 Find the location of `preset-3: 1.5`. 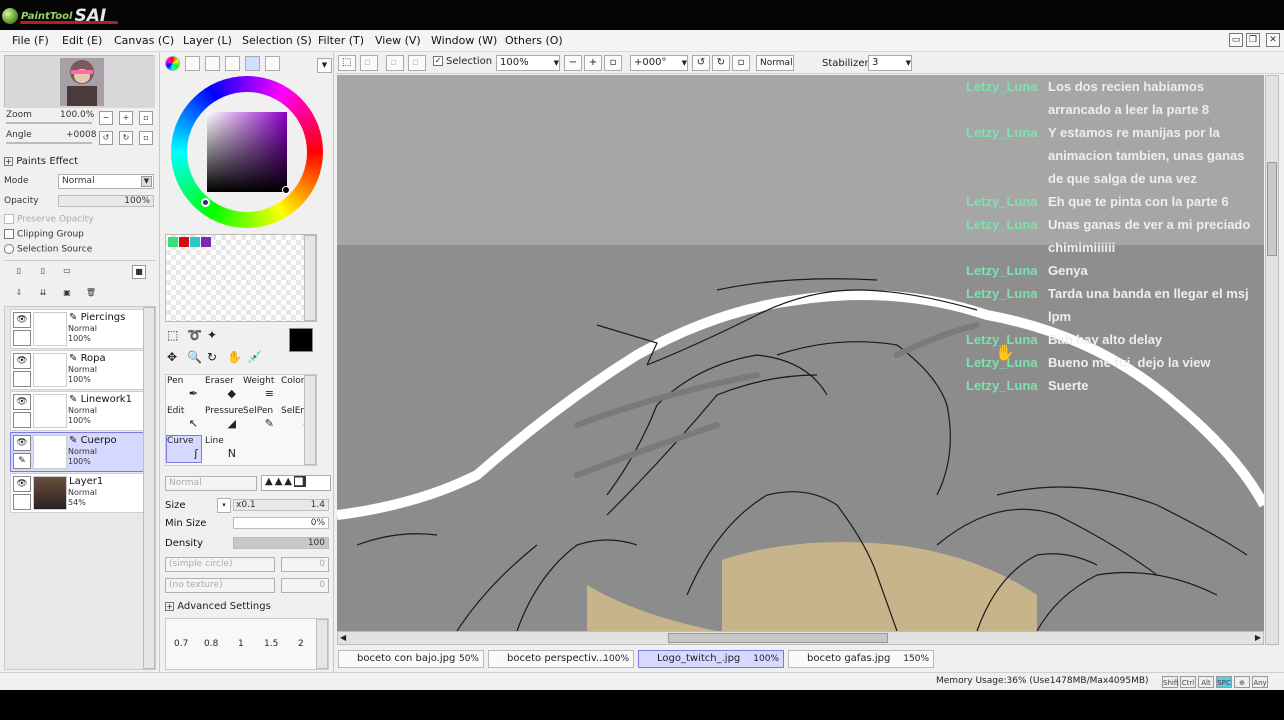

preset-3: 1.5 is located at coordinates (271, 644).